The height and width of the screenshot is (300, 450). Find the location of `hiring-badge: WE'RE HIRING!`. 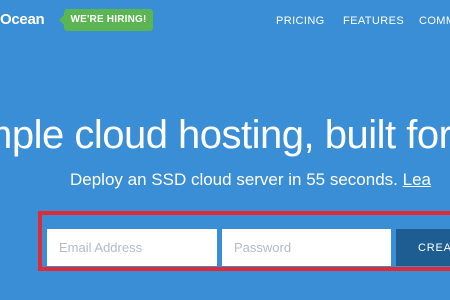

hiring-badge: WE'RE HIRING! is located at coordinates (106, 20).